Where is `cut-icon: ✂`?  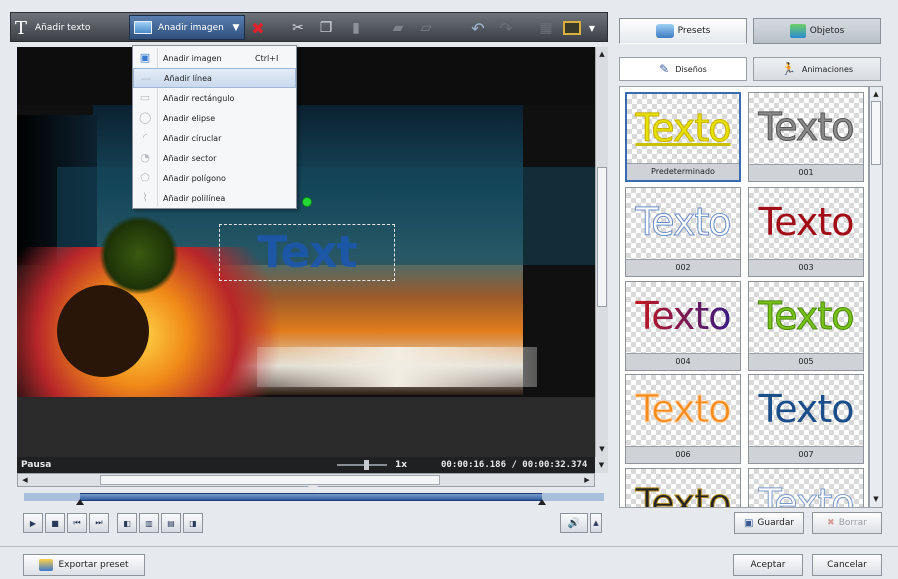
cut-icon: ✂ is located at coordinates (298, 28).